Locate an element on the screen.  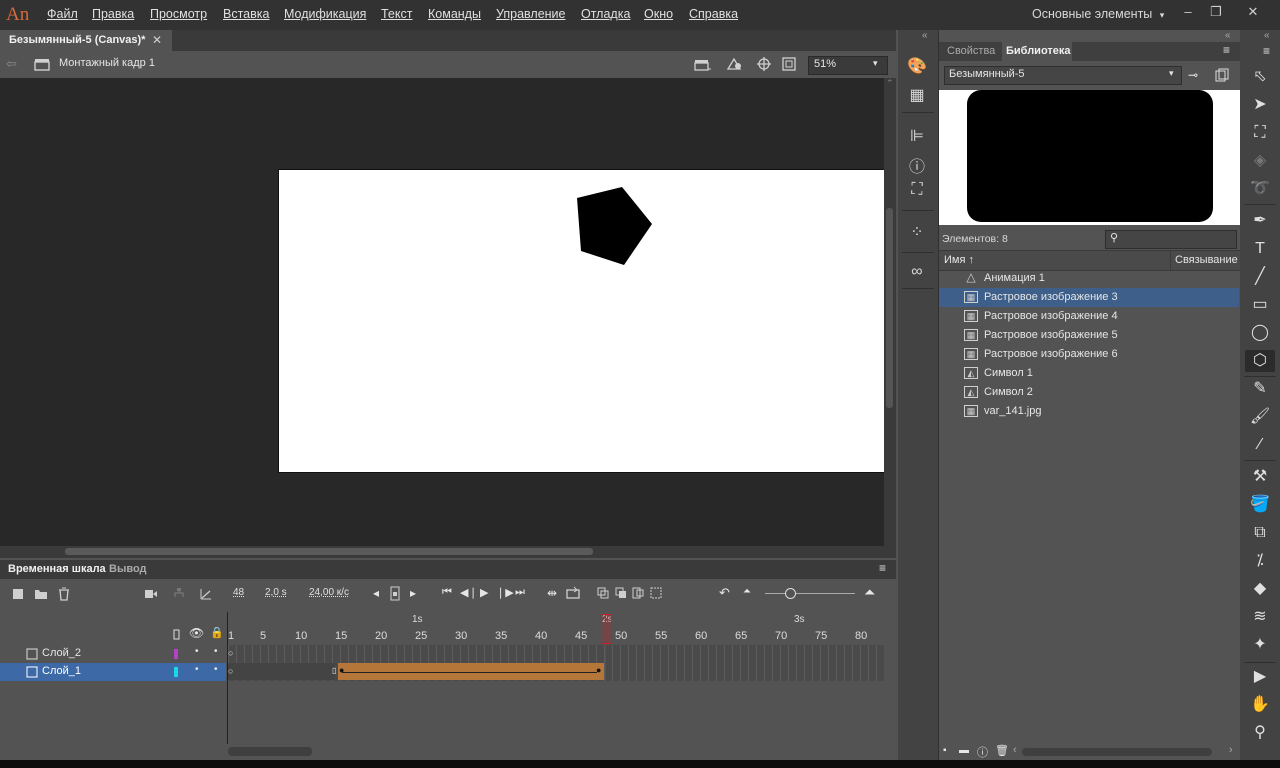
stage-vertical-scroll-thumb is located at coordinates (889, 308).